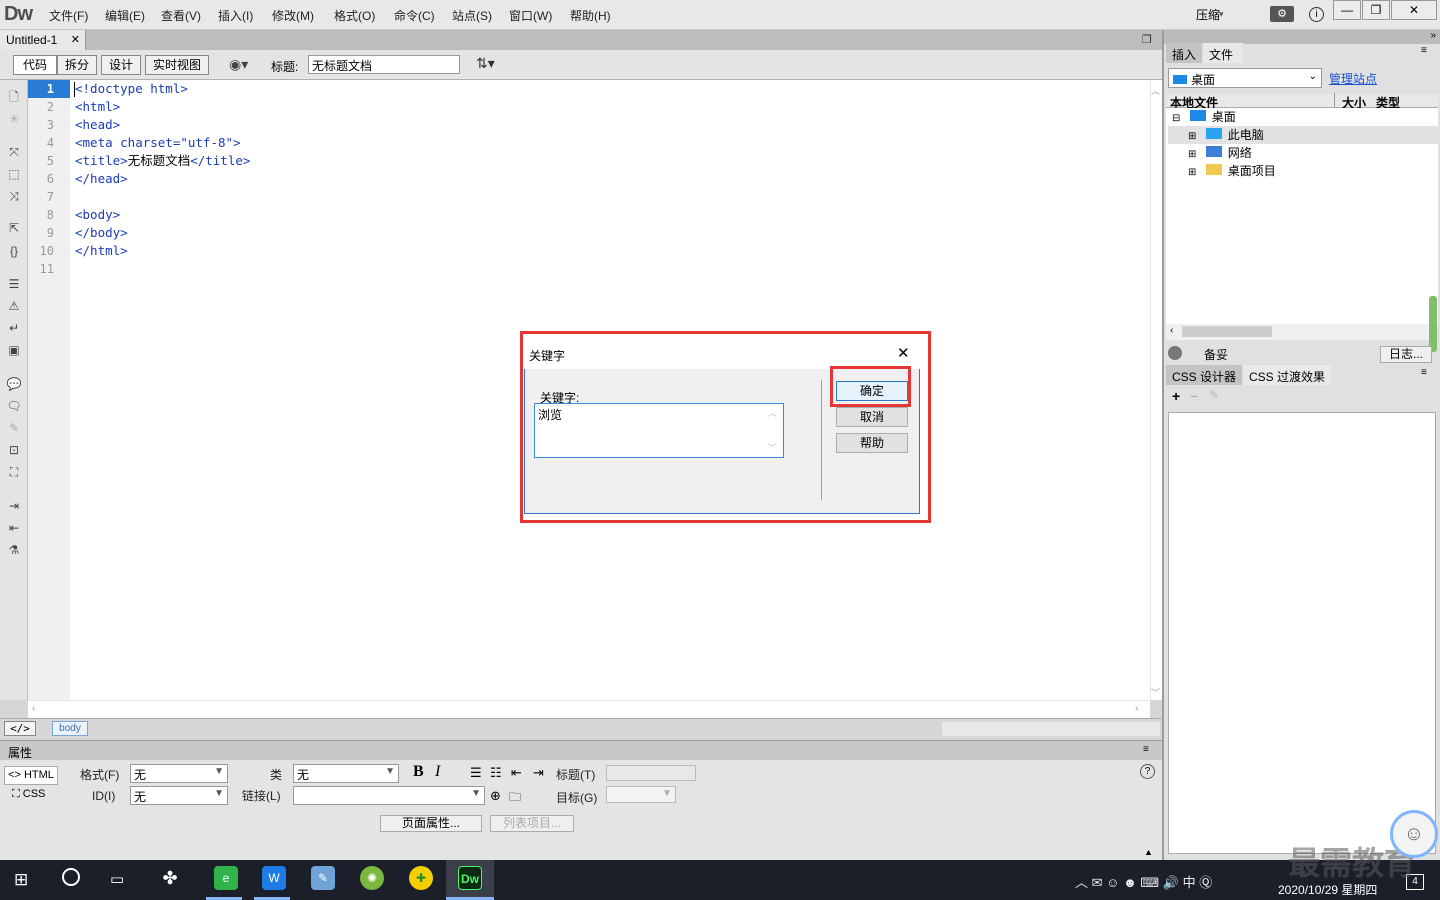  I want to click on menu-file: 文件(F), so click(68, 15).